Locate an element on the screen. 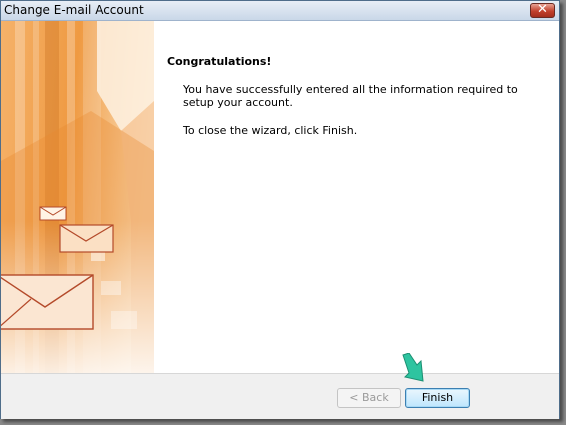 The image size is (566, 425). back-button: < Back is located at coordinates (369, 398).